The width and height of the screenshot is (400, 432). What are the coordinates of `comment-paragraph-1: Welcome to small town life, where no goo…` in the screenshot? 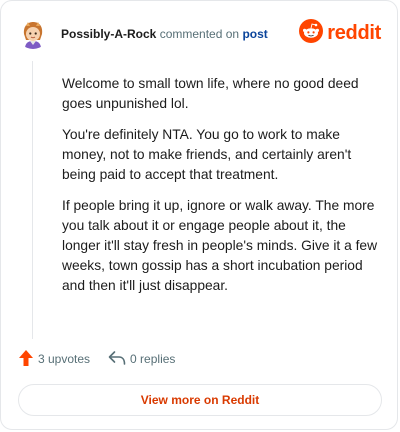 It's located at (210, 93).